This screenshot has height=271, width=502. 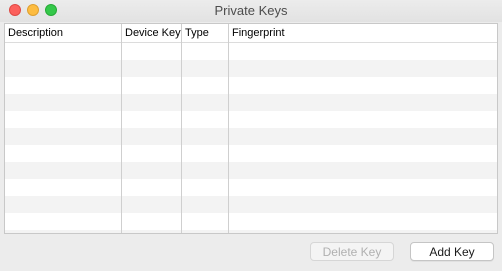 I want to click on title-bar: Private Keys, so click(x=251, y=11).